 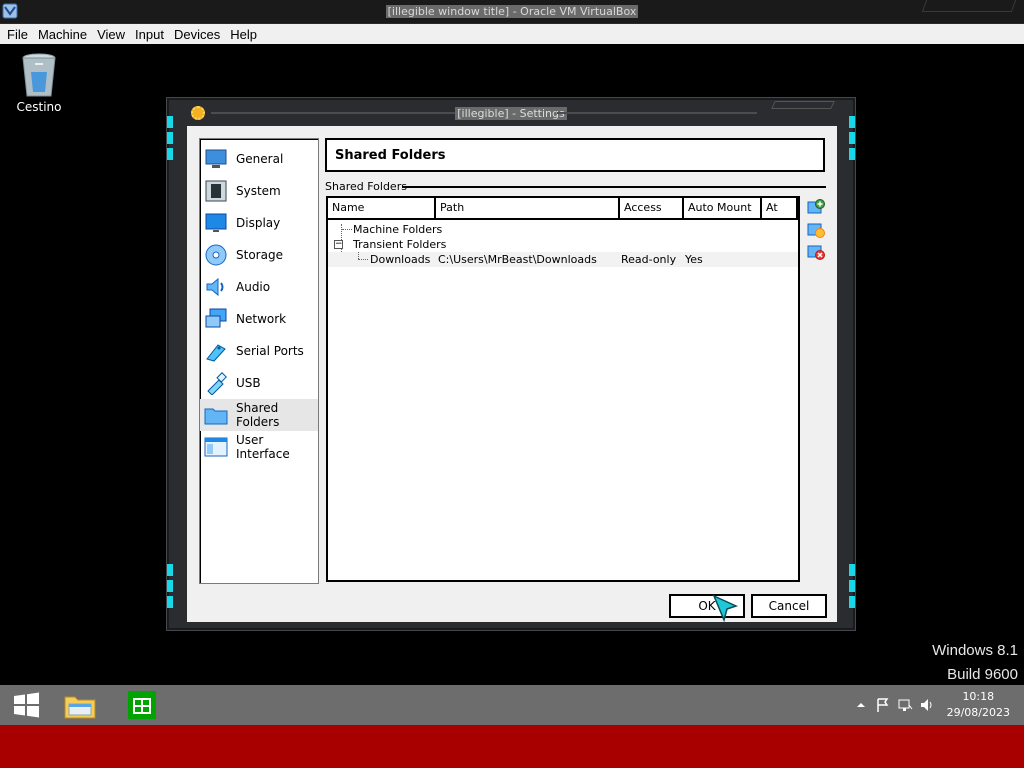 What do you see at coordinates (975, 650) in the screenshot?
I see `os-watermark-version: Windows 8.1` at bounding box center [975, 650].